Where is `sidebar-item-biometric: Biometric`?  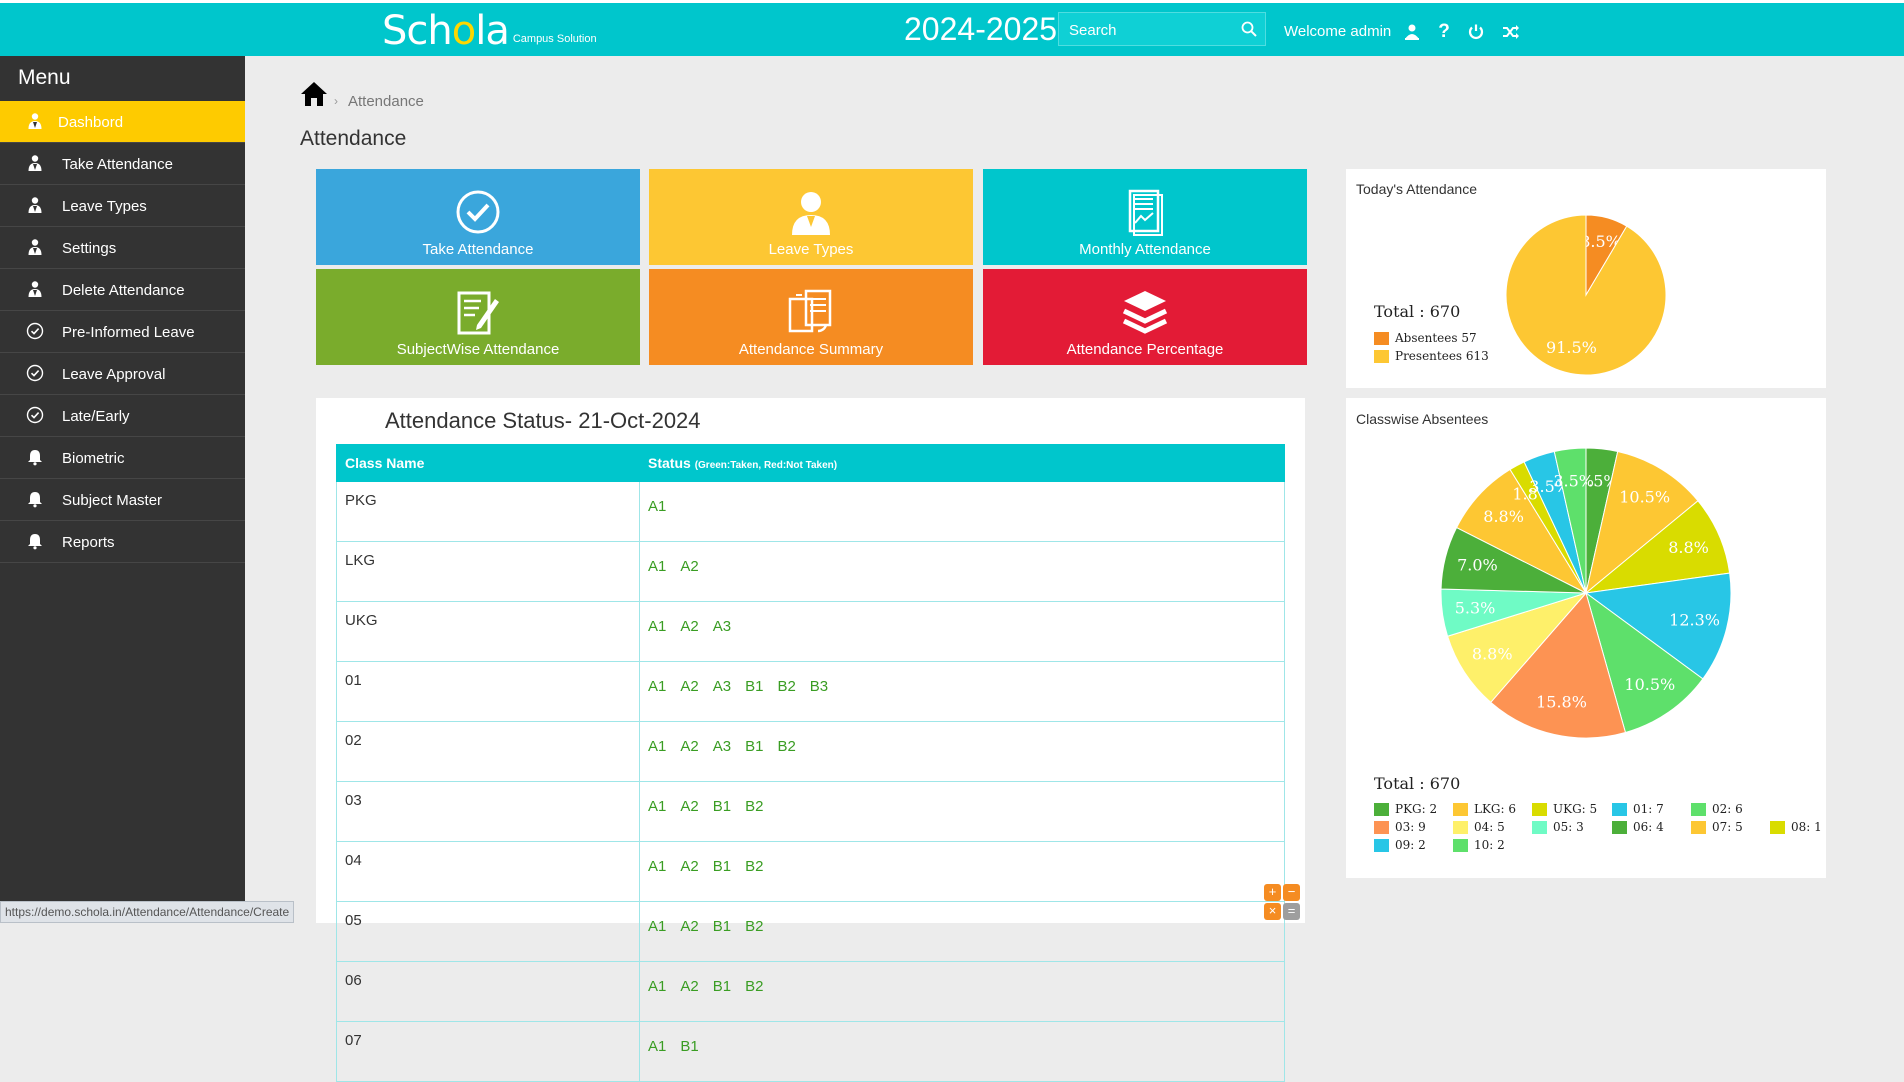
sidebar-item-biometric: Biometric is located at coordinates (122, 458).